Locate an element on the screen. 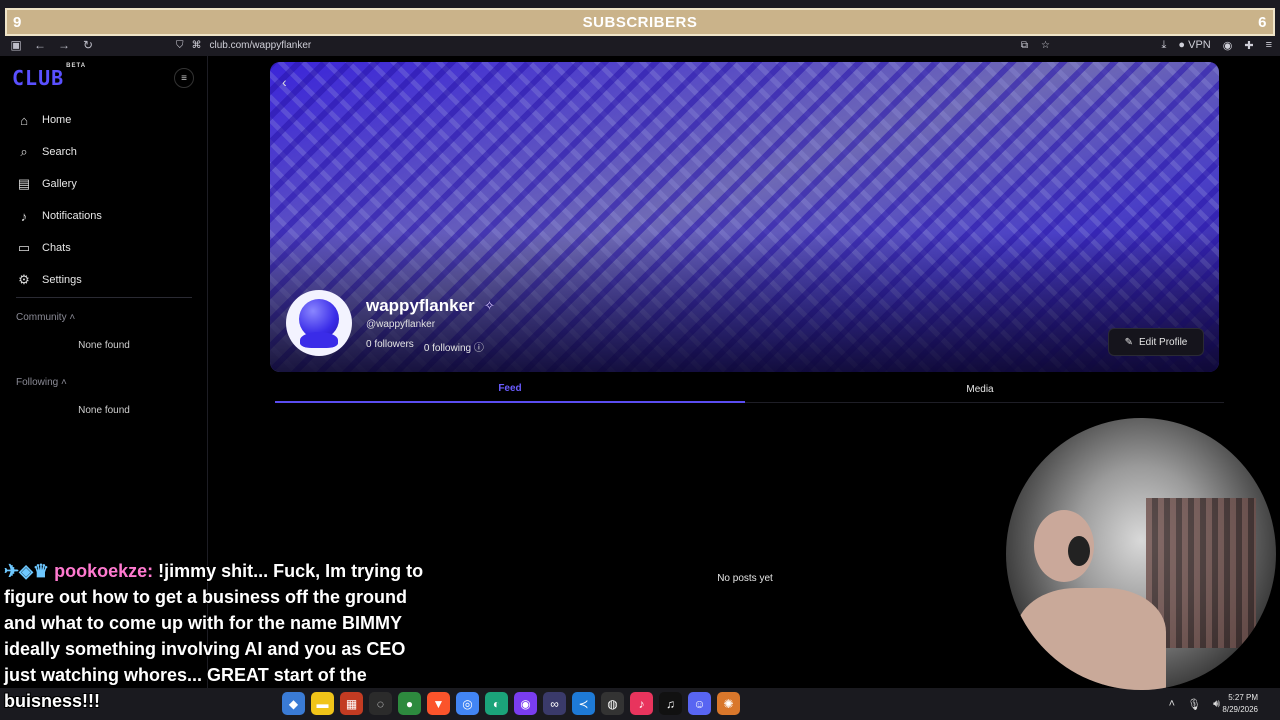 The image size is (1280, 720). forward-icon: → is located at coordinates (64, 45).